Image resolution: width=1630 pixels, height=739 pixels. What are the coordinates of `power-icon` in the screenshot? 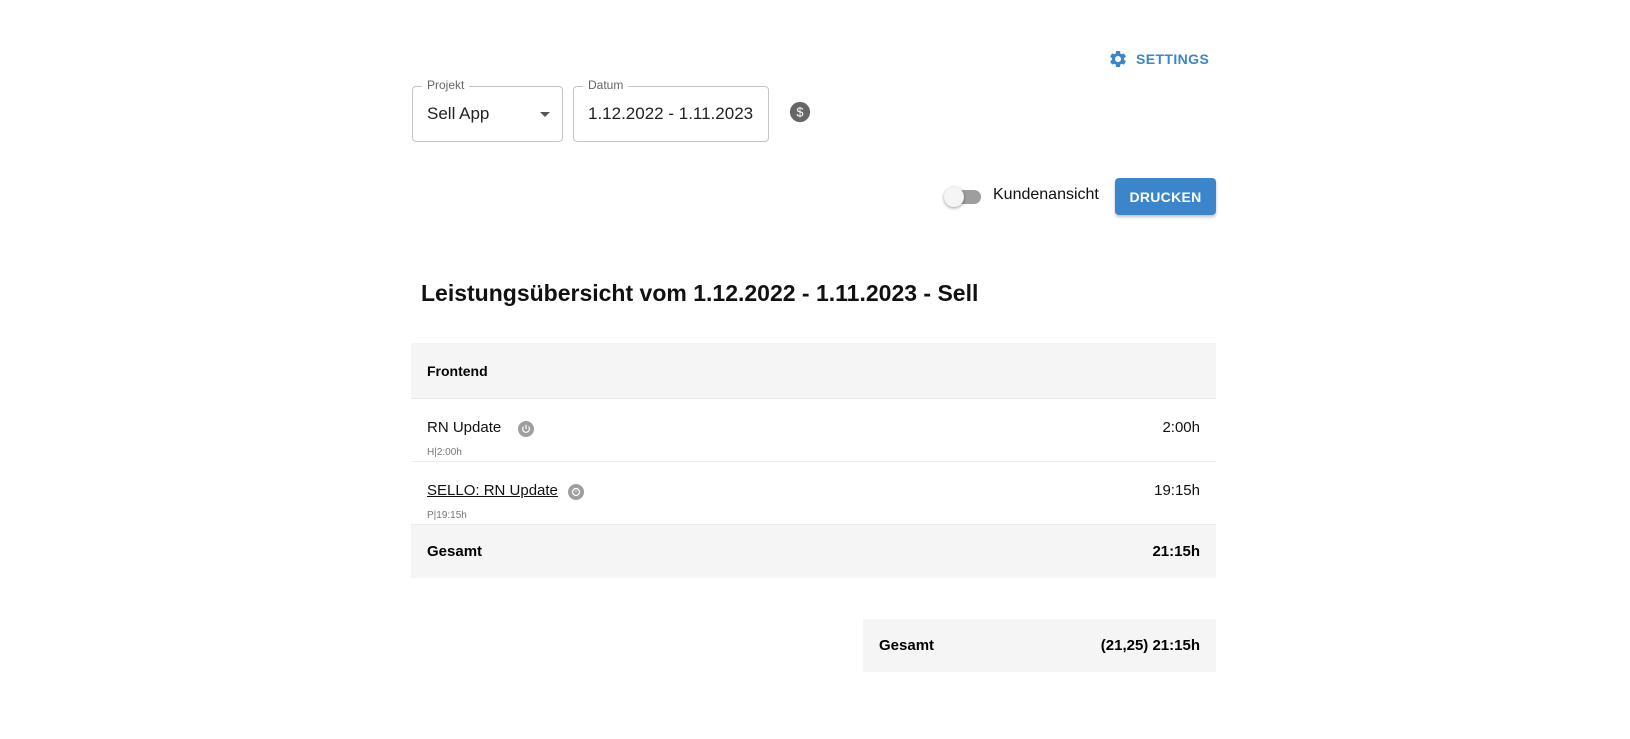 It's located at (526, 429).